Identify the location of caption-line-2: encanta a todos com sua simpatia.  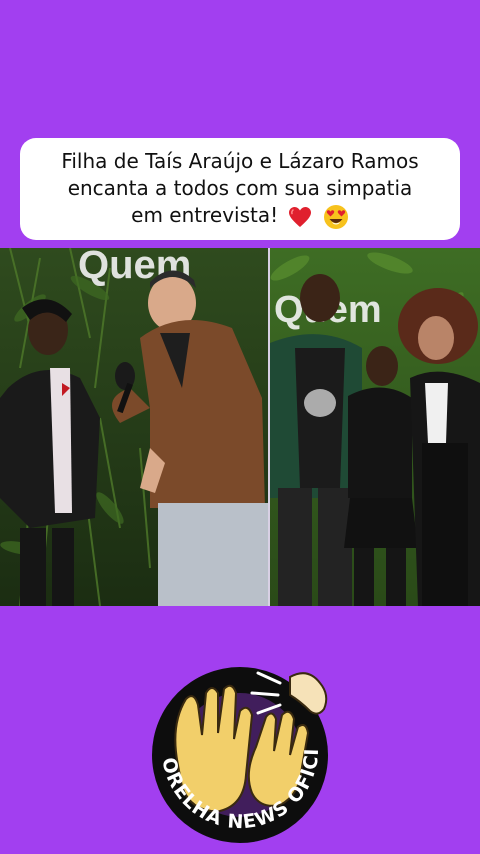
(240, 188).